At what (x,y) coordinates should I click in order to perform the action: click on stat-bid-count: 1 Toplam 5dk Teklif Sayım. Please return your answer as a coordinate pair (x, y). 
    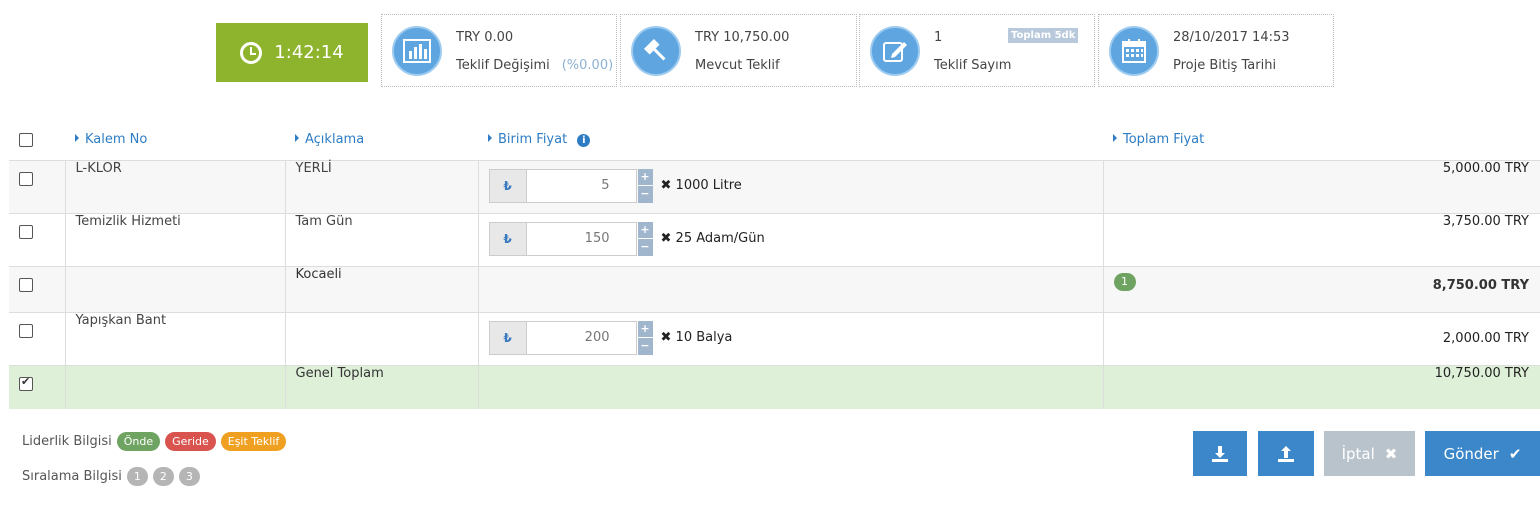
    Looking at the image, I should click on (977, 50).